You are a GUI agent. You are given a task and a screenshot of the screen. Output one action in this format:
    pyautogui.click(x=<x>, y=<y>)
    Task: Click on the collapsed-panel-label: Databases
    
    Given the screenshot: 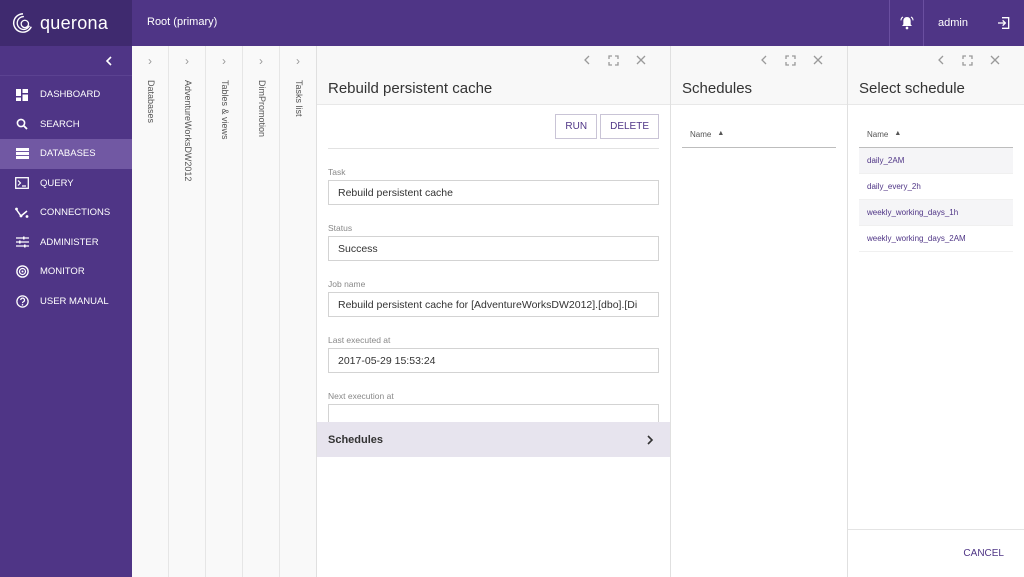 What is the action you would take?
    pyautogui.click(x=151, y=102)
    